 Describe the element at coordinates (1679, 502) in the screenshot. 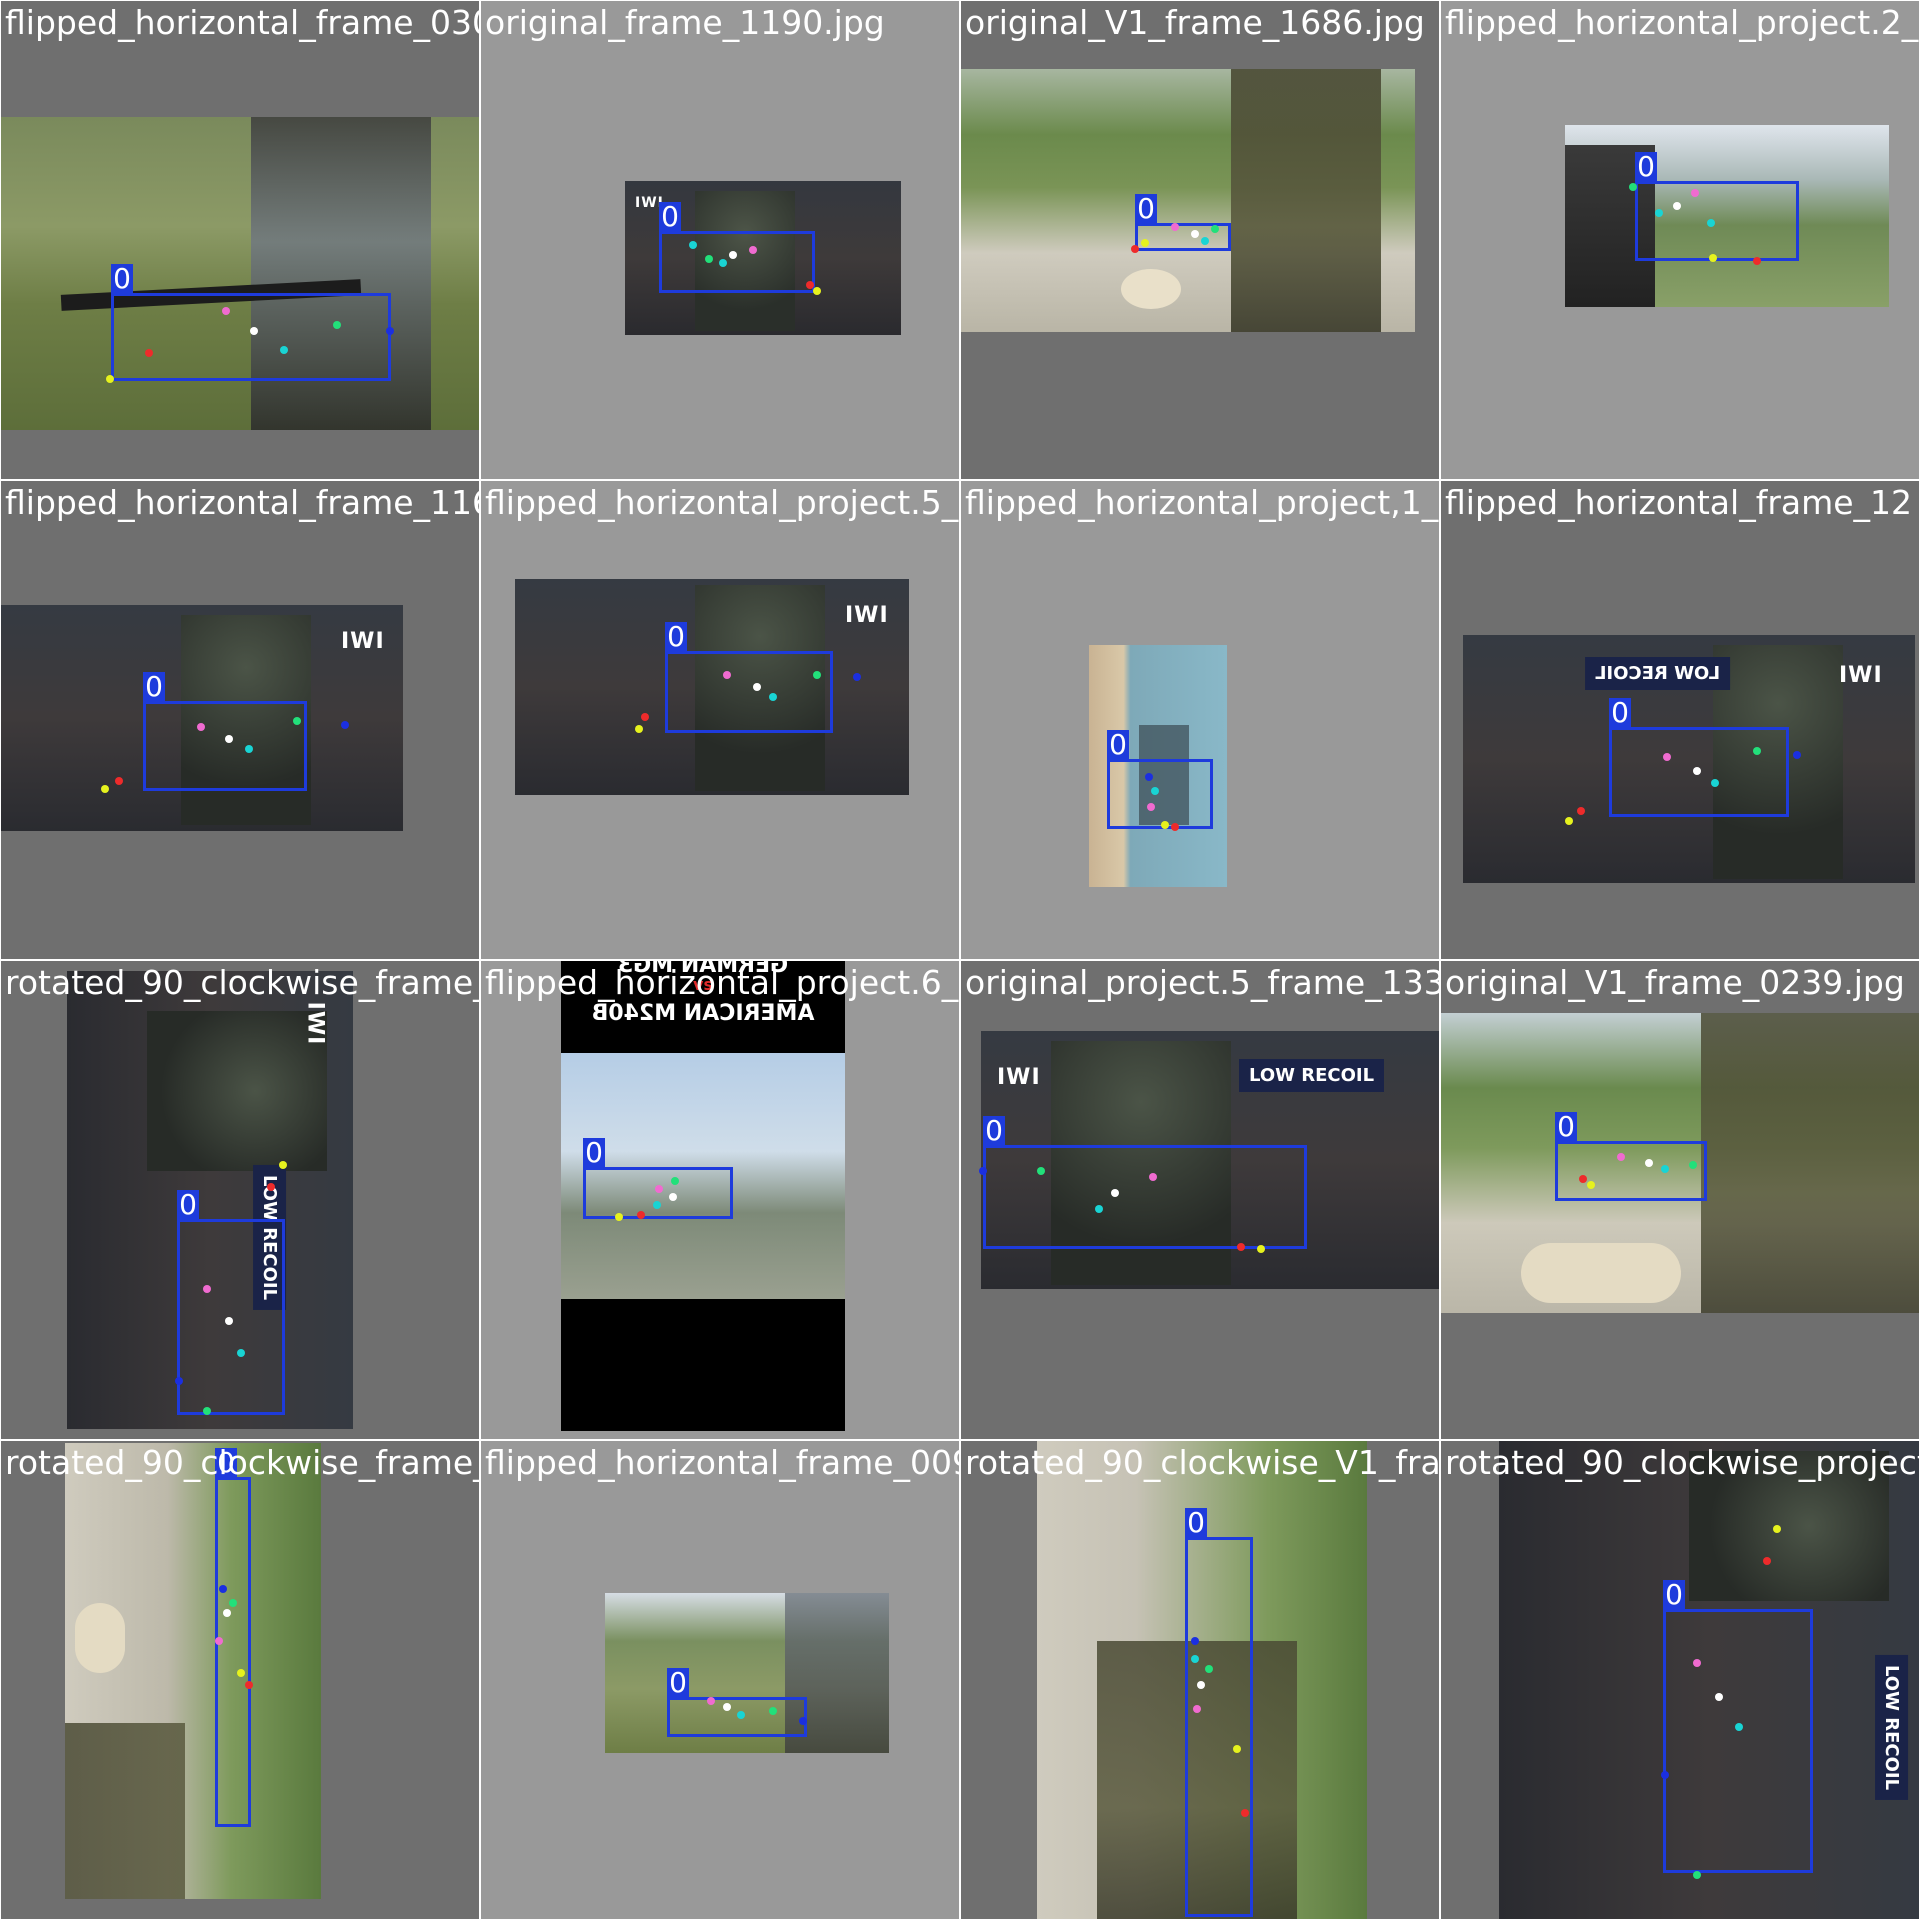

I see `tile-filename: flipped_horizontal_frame_12` at that location.